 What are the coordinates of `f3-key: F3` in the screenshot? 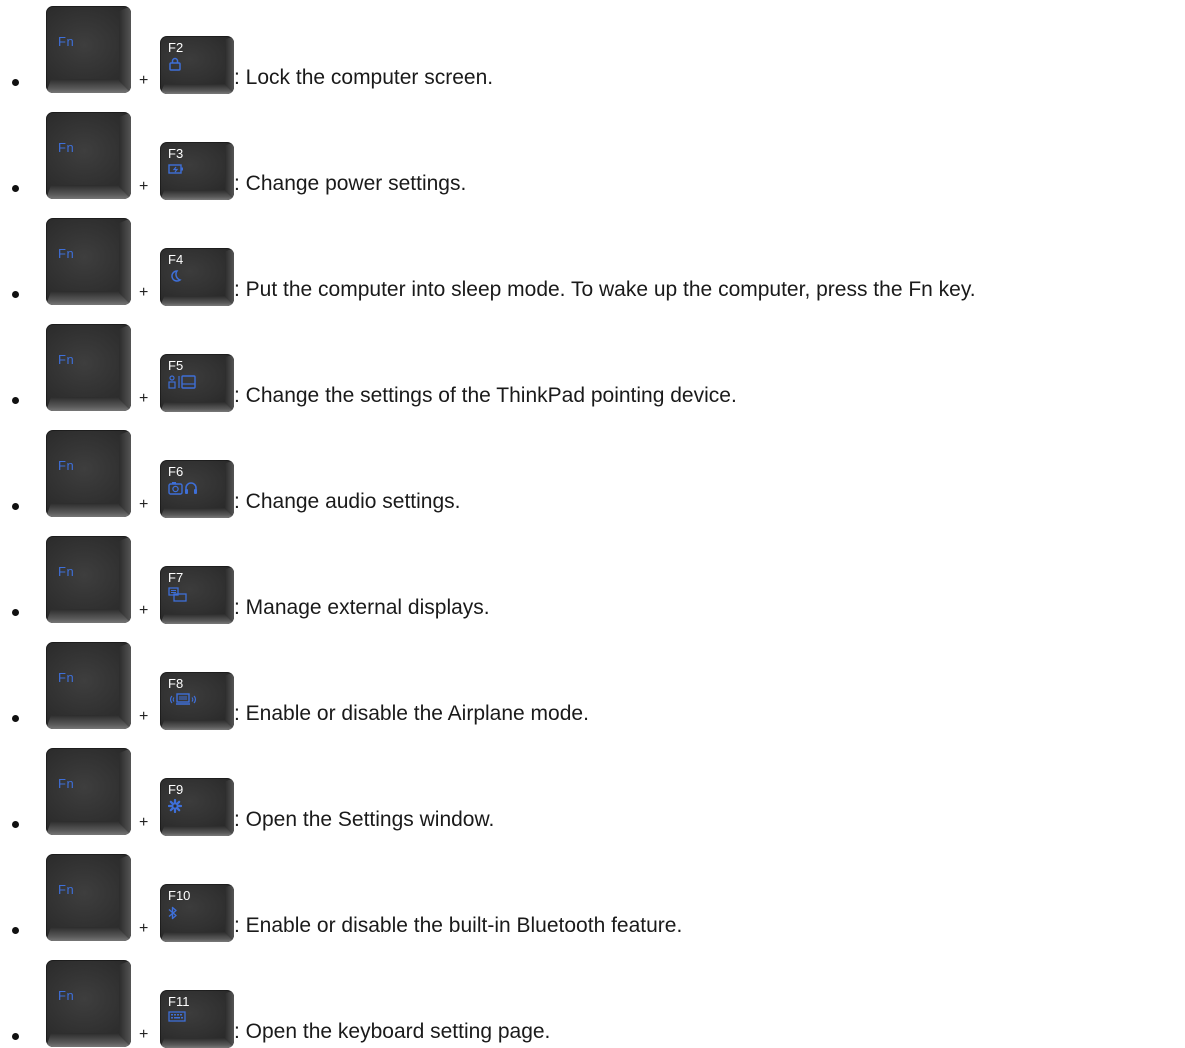 It's located at (197, 171).